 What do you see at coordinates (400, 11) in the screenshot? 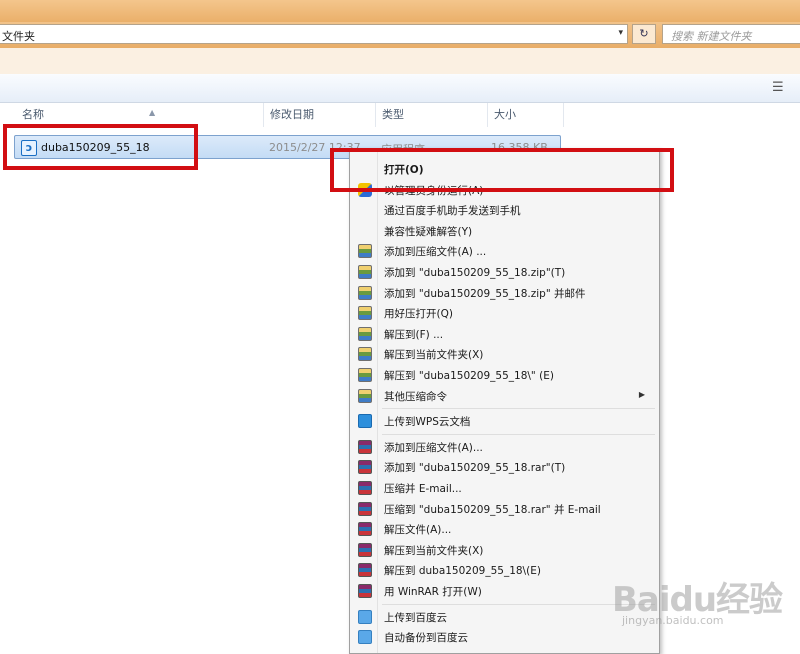
I see `window-titlebar` at bounding box center [400, 11].